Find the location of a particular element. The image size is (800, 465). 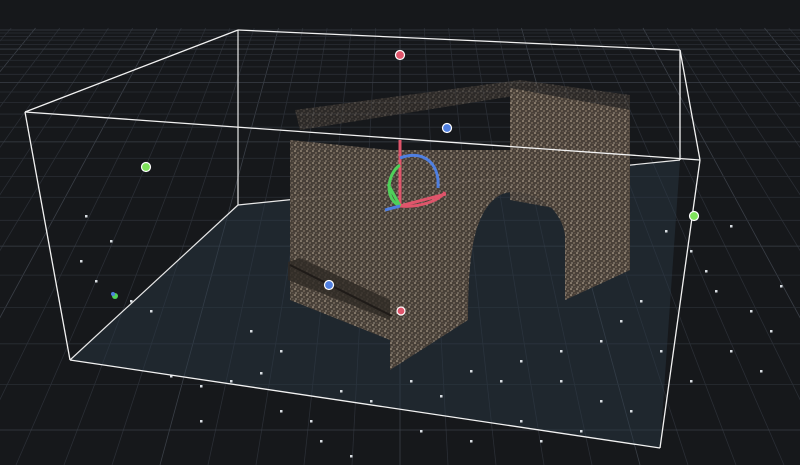

left-handle is located at coordinates (146, 167).